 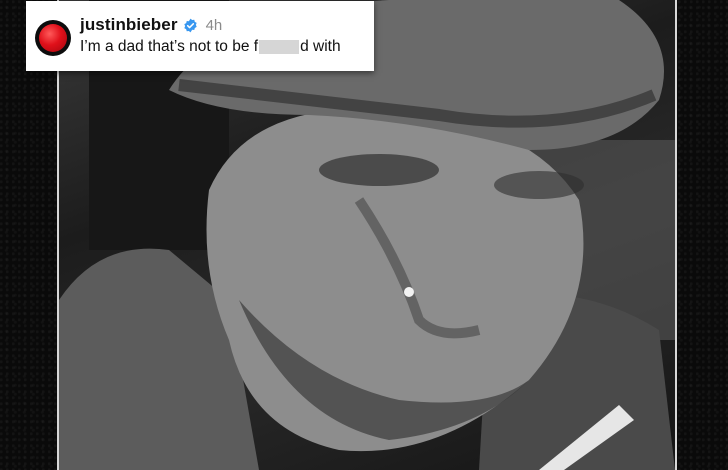 I want to click on censor-bar, so click(x=279, y=47).